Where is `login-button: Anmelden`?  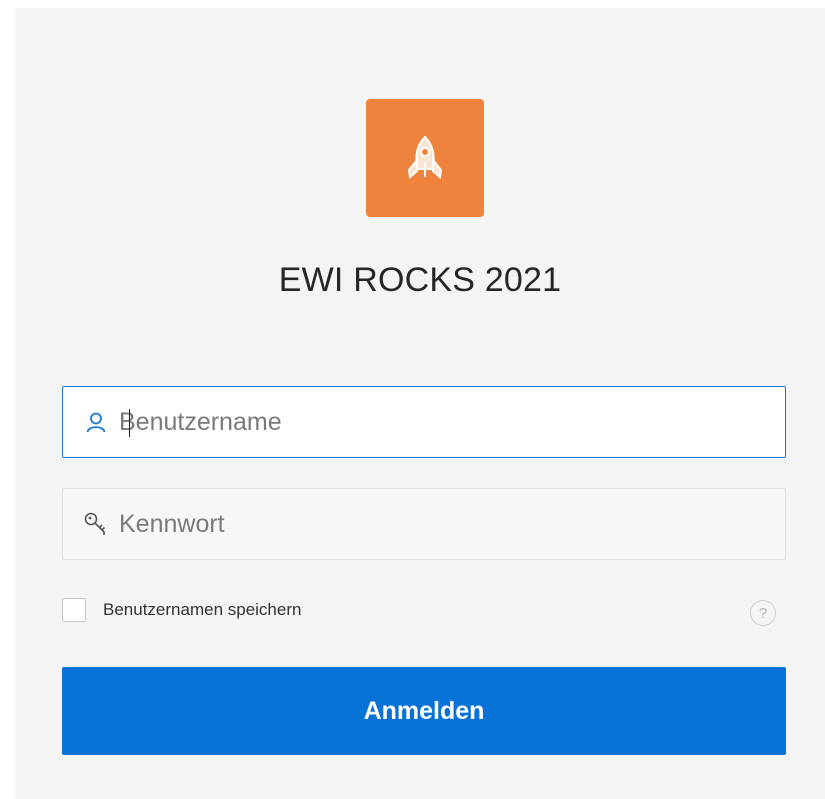
login-button: Anmelden is located at coordinates (424, 711).